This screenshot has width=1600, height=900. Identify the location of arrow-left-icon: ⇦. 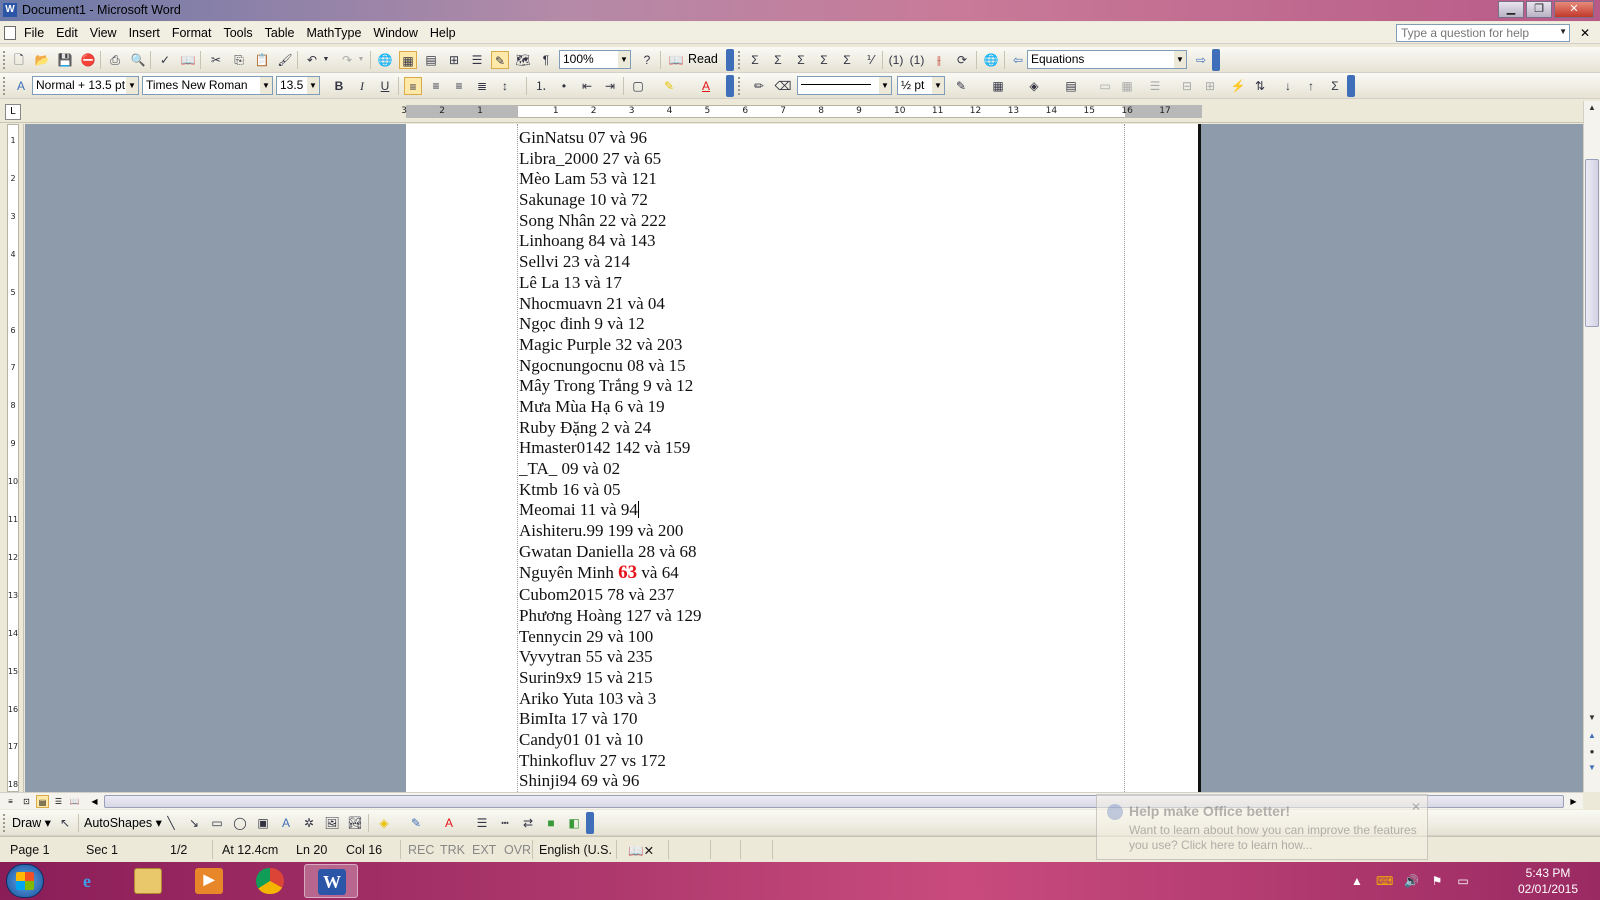
(1018, 60).